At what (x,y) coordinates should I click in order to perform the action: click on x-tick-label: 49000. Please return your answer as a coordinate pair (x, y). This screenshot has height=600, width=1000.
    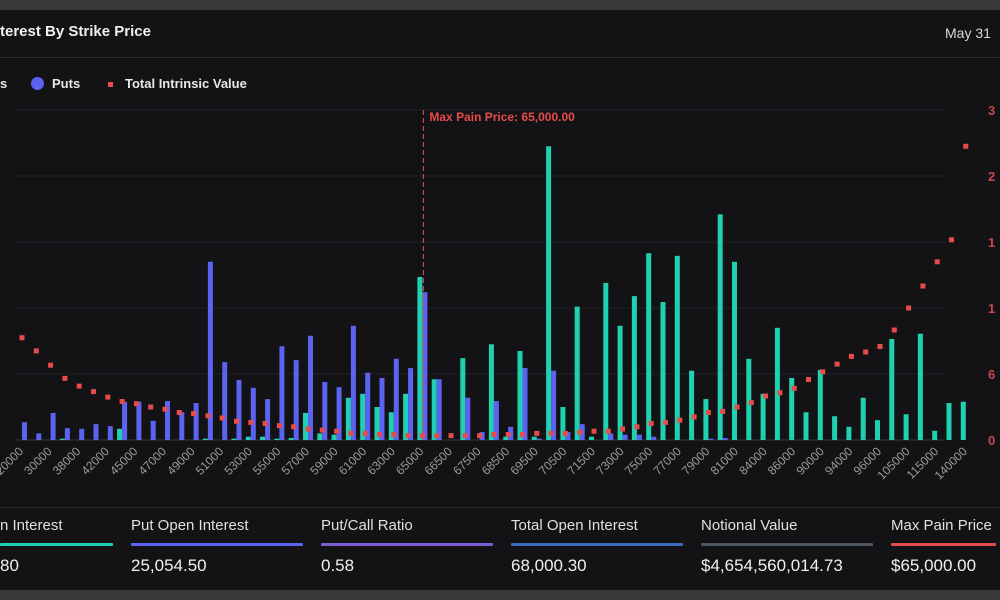
    Looking at the image, I should click on (181, 461).